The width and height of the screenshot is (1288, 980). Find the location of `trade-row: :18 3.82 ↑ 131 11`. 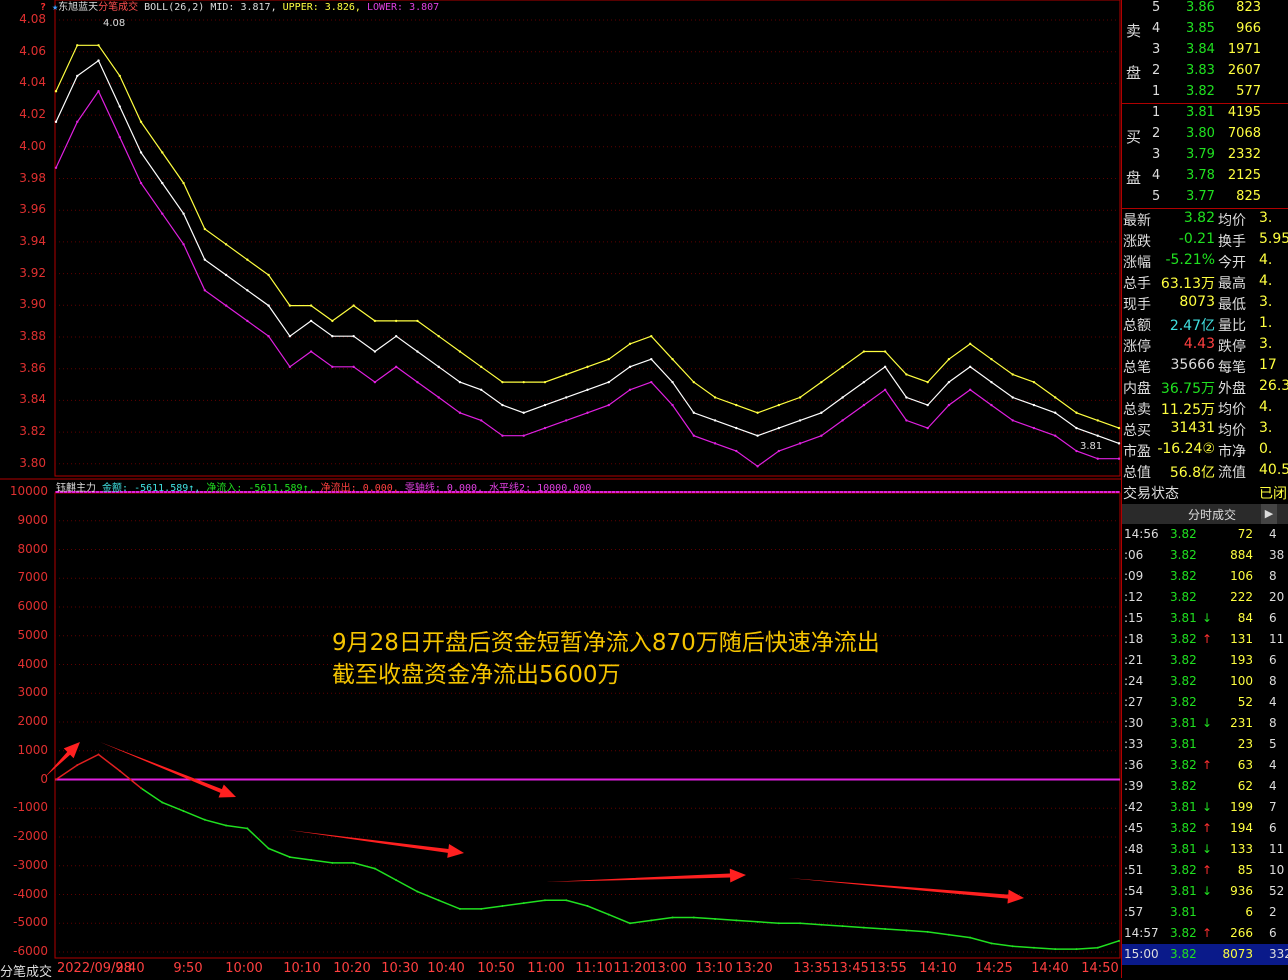

trade-row: :18 3.82 ↑ 131 11 is located at coordinates (1205, 639).